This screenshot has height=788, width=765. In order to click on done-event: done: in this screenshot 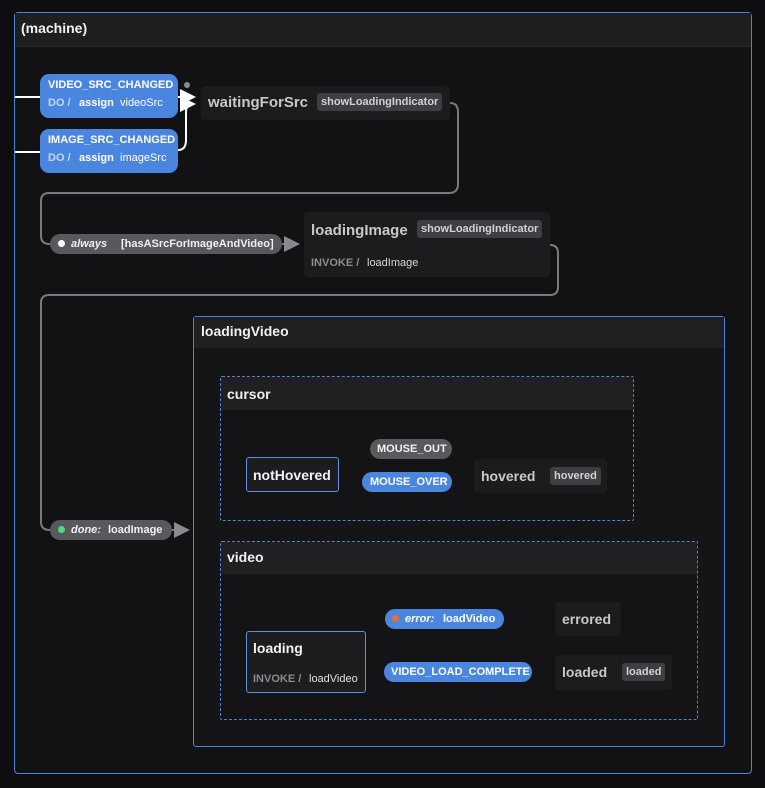, I will do `click(86, 530)`.